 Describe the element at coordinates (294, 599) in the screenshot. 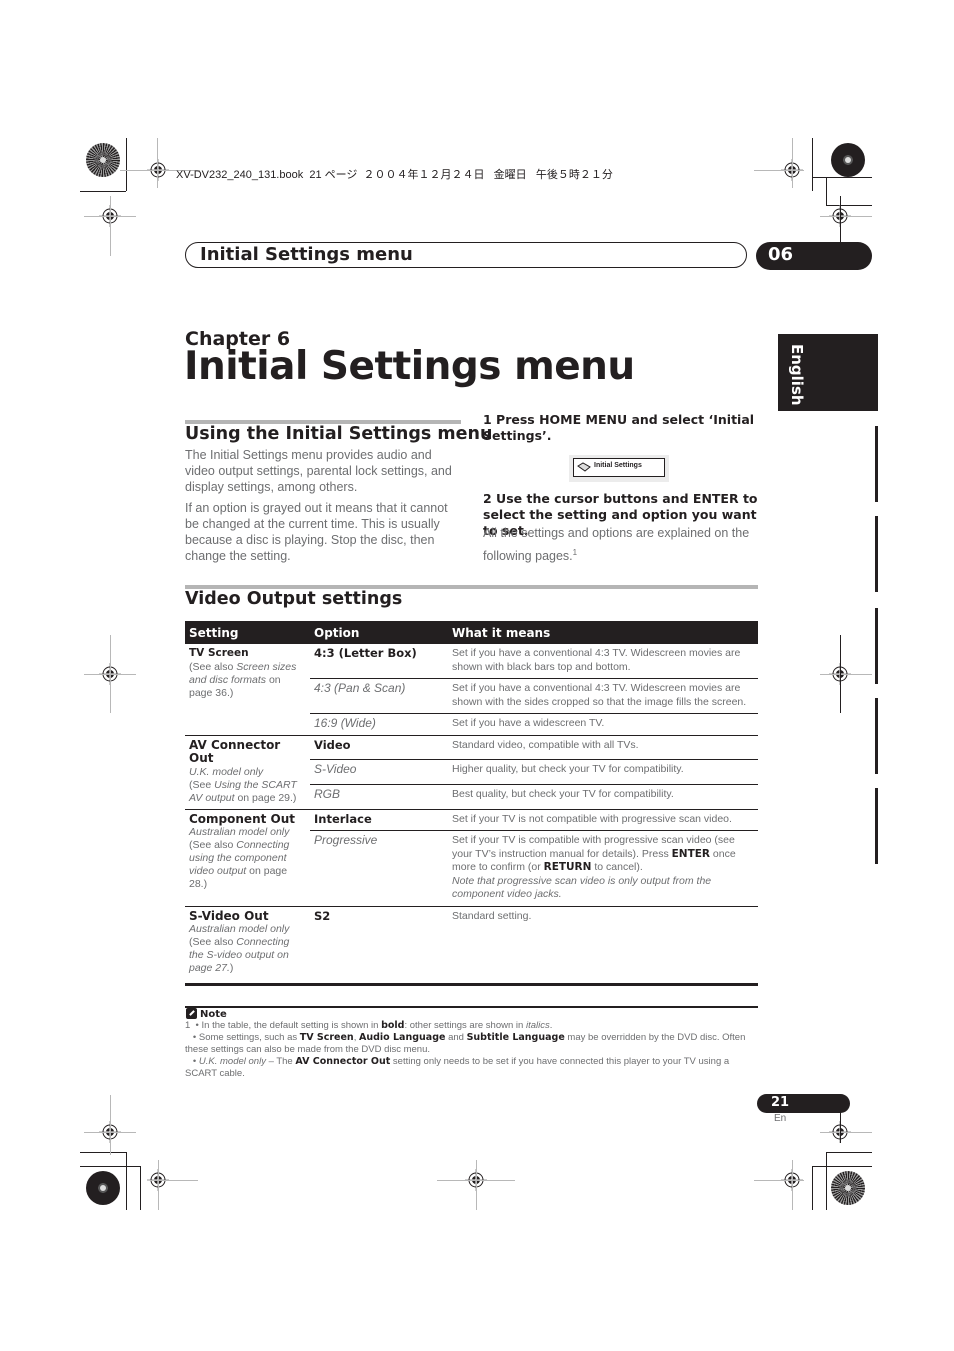

I see `section-heading-video: Video Output settings` at that location.